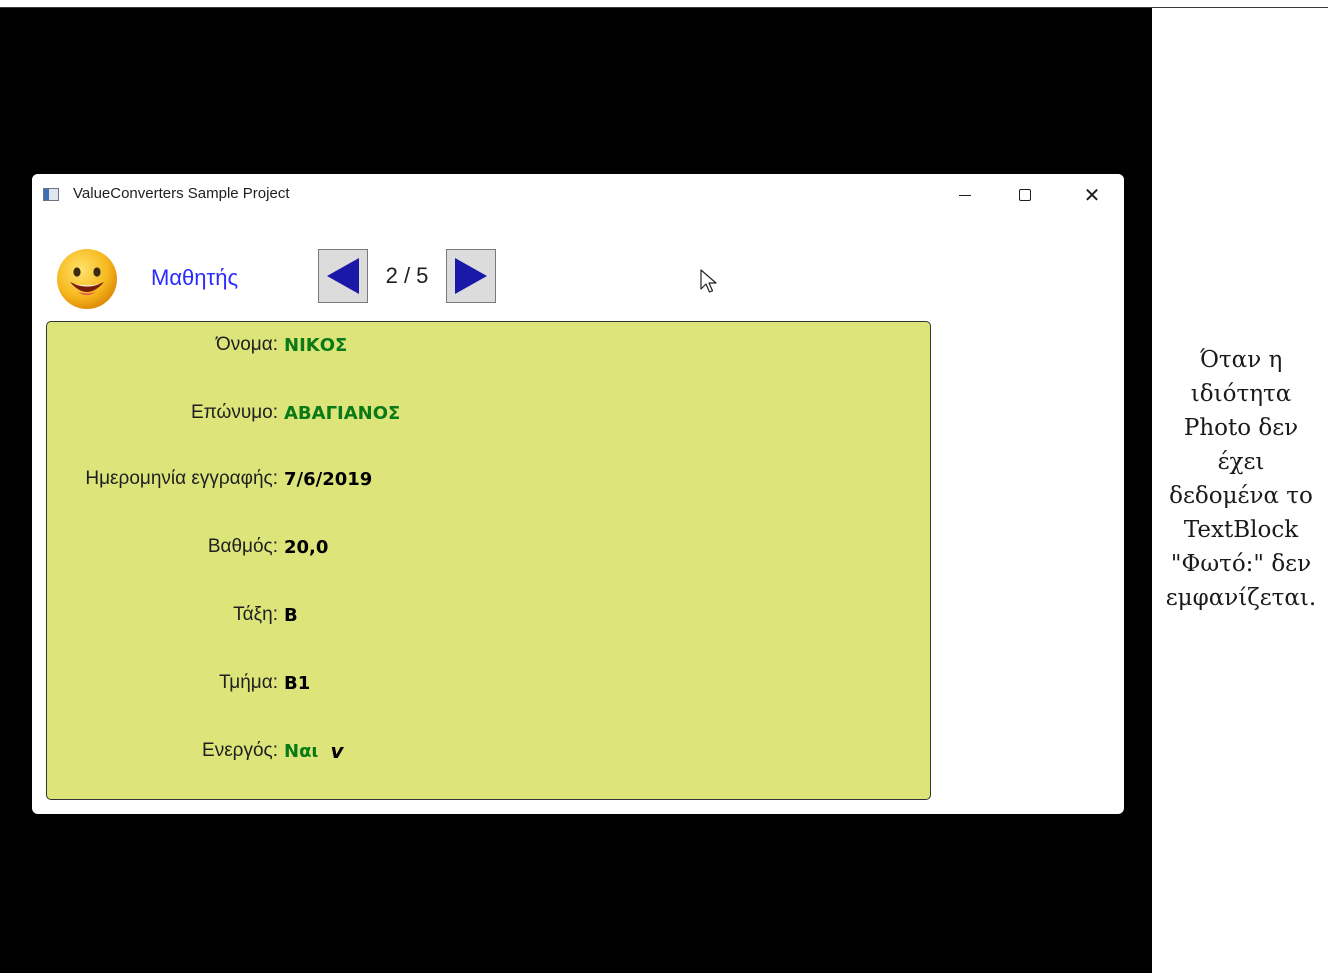 The image size is (1328, 973). Describe the element at coordinates (306, 547) in the screenshot. I see `grade-value: 20,0` at that location.